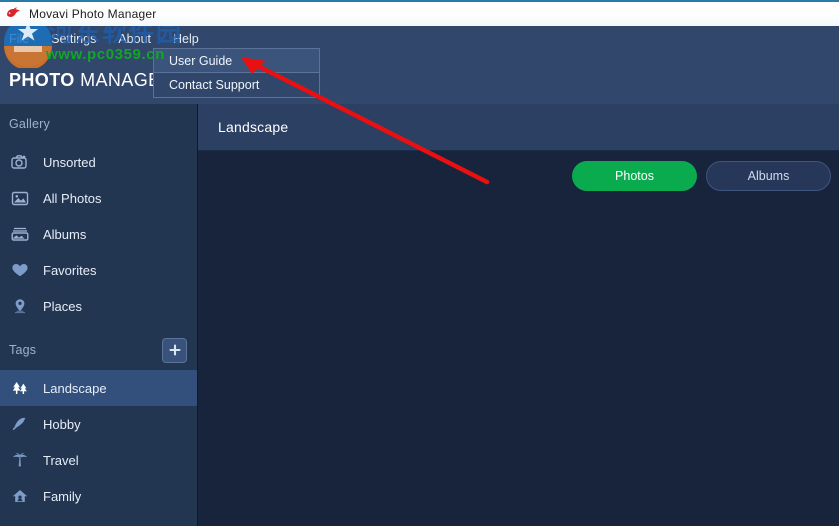 The height and width of the screenshot is (526, 839). I want to click on sidebar-tags-header: Tags, so click(98, 350).